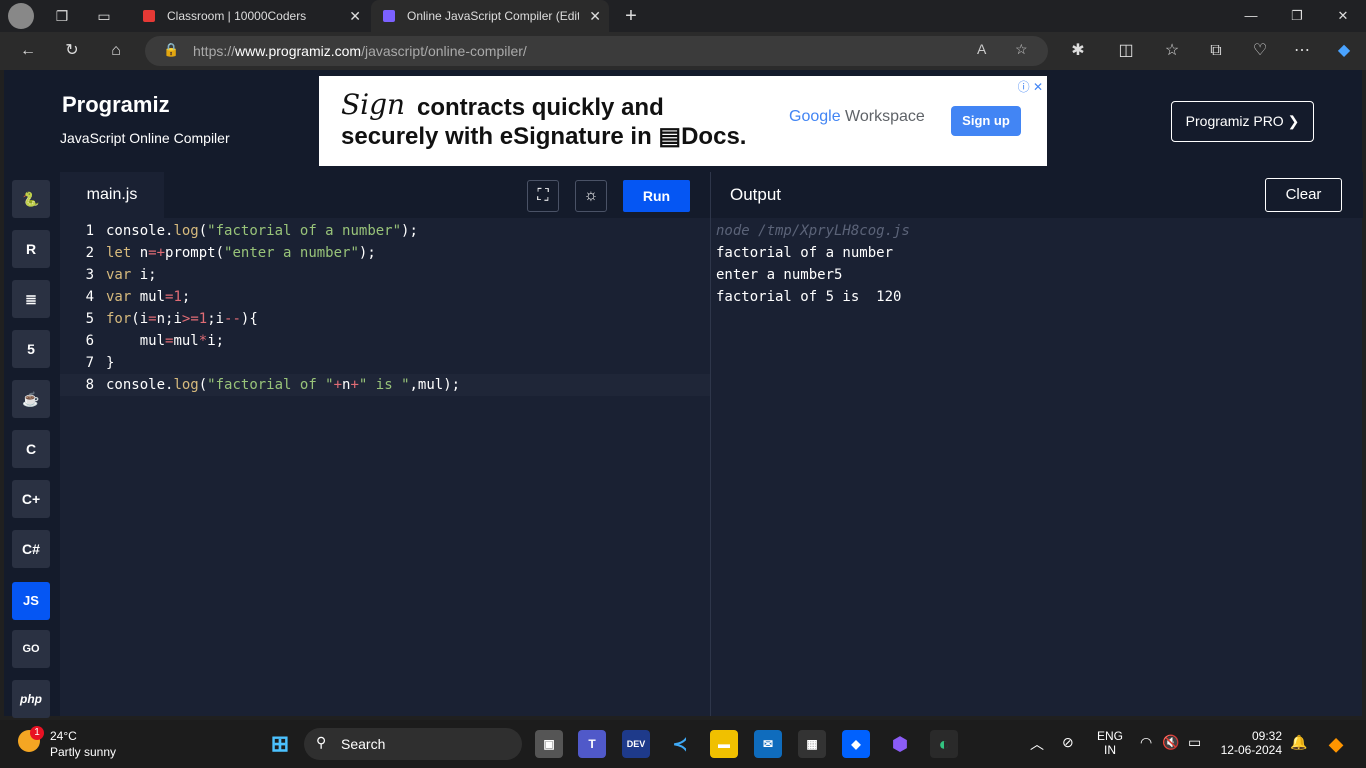 This screenshot has height=768, width=1366. Describe the element at coordinates (373, 104) in the screenshot. I see `ad-signature: Sign` at that location.